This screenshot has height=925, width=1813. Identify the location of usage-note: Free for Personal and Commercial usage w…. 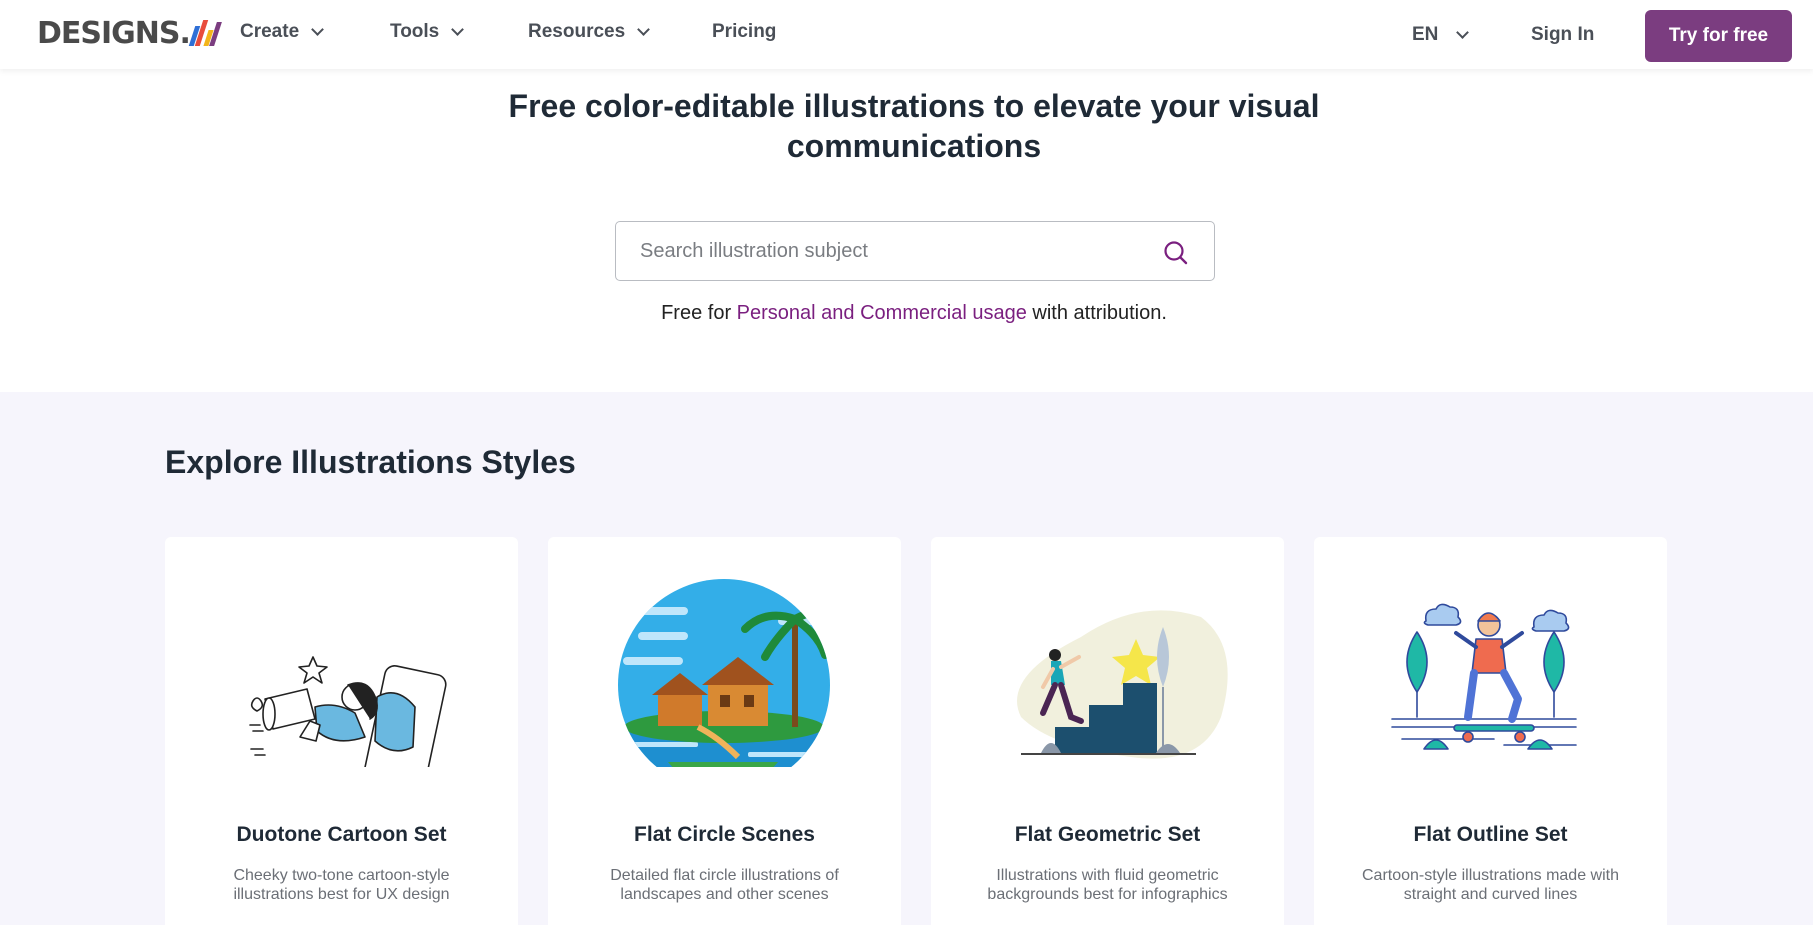
(914, 313).